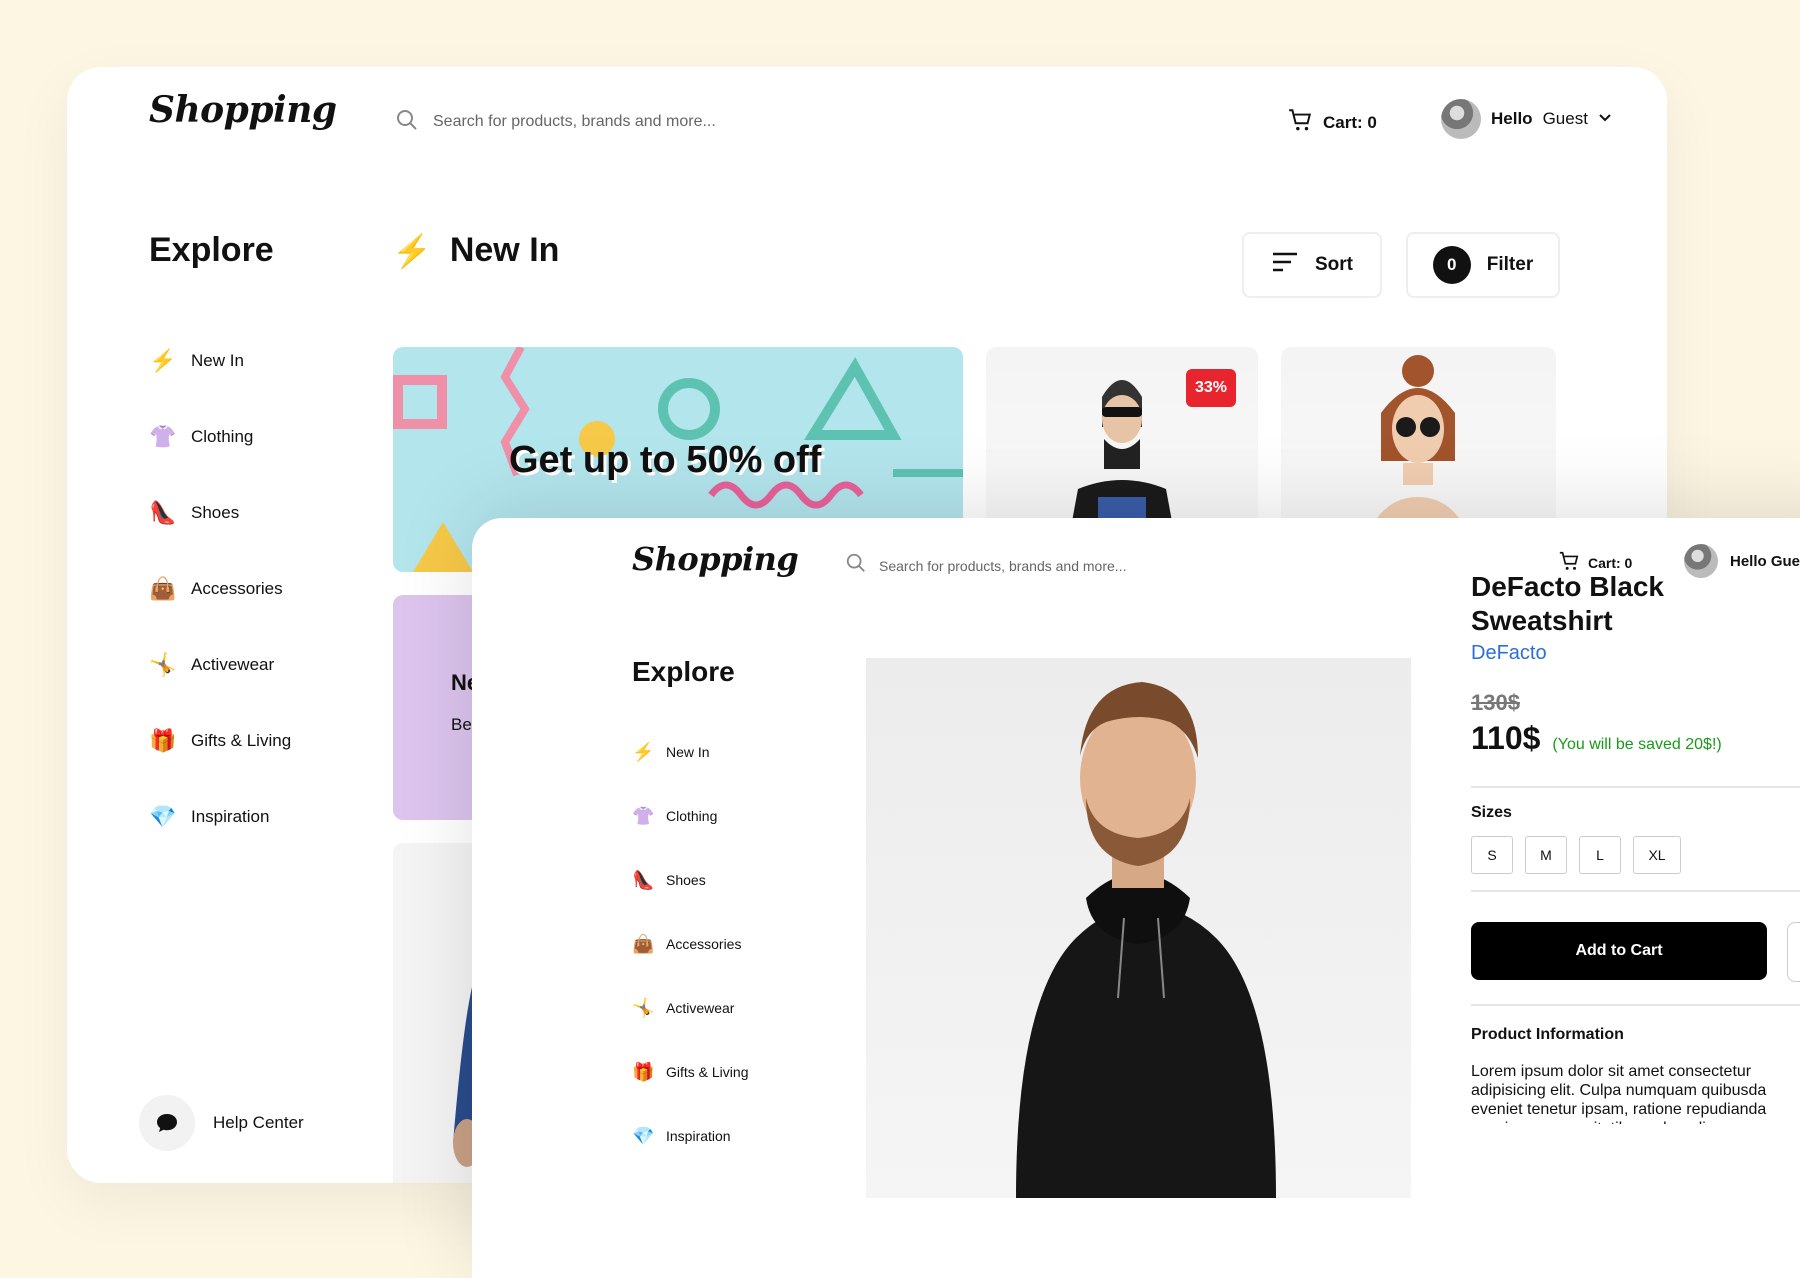 The height and width of the screenshot is (1278, 1800). I want to click on gift-icon: 🎁, so click(643, 1071).